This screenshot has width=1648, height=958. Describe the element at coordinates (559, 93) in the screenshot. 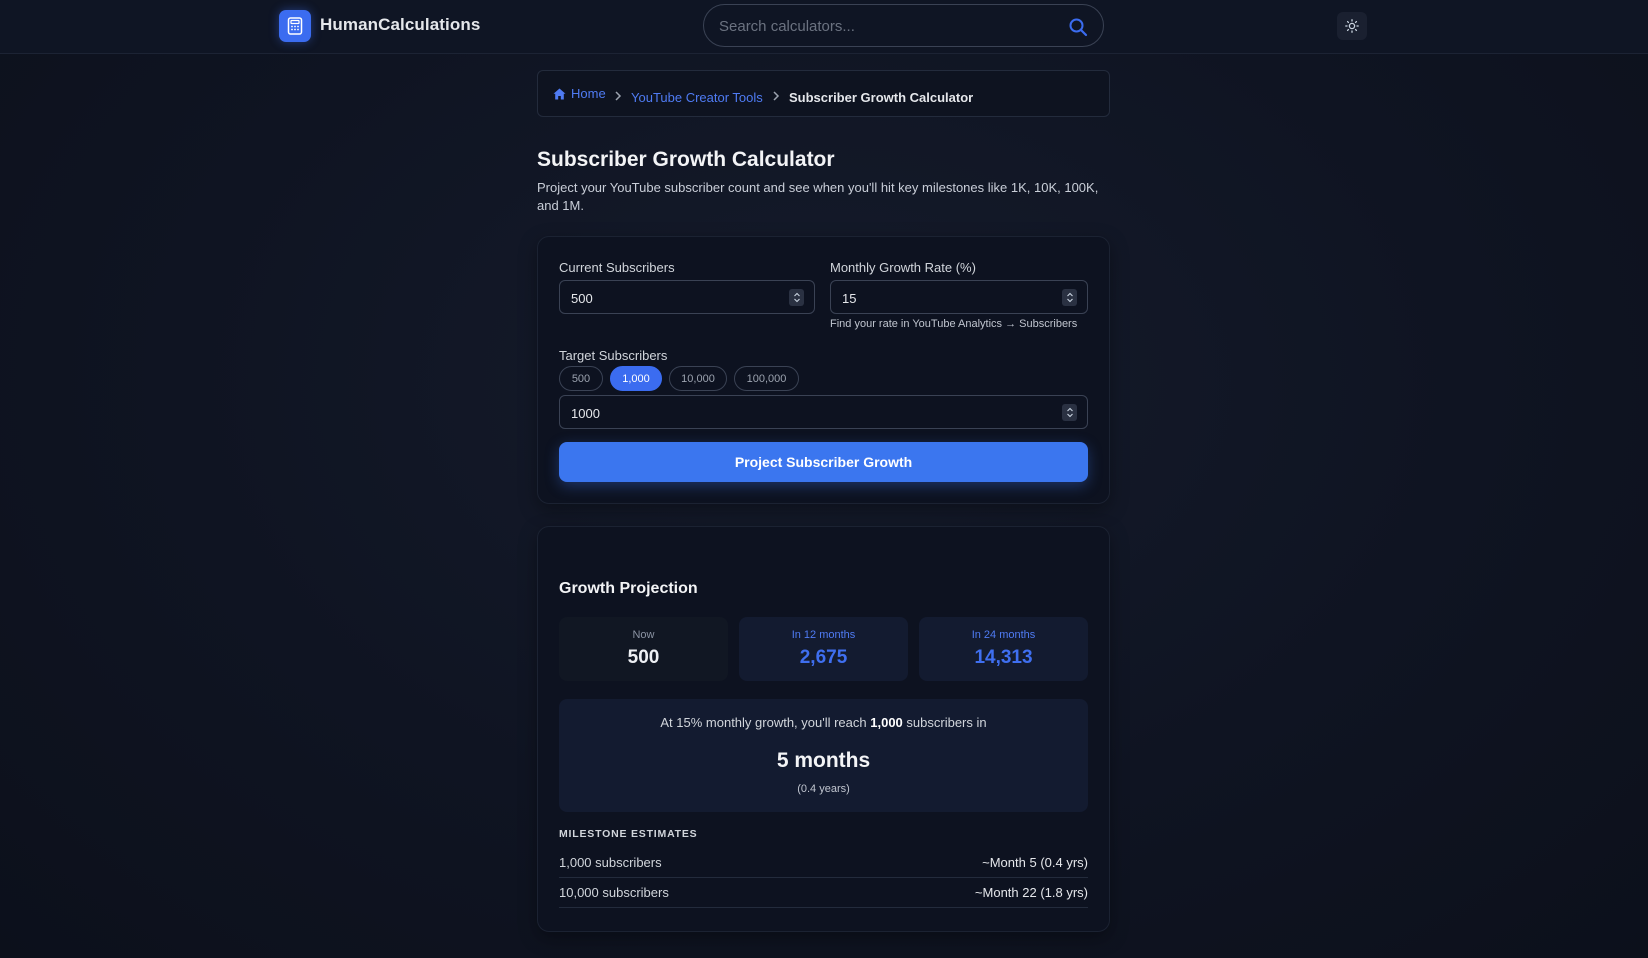

I see `home-icon` at that location.